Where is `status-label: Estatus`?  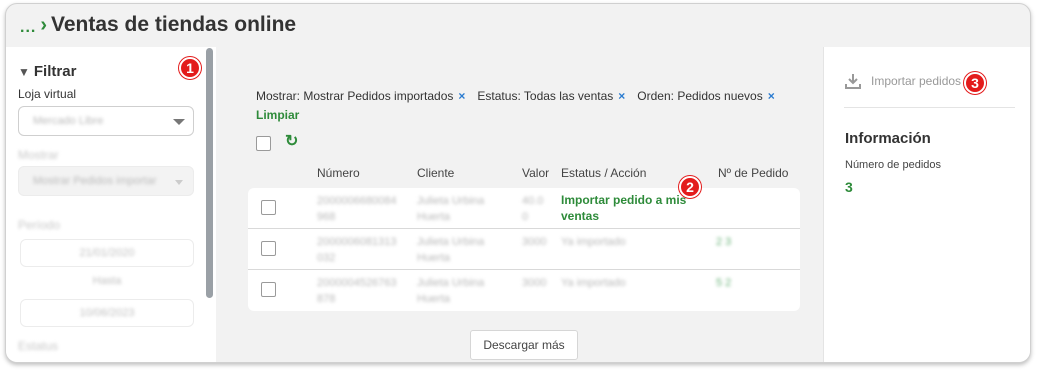 status-label: Estatus is located at coordinates (38, 346).